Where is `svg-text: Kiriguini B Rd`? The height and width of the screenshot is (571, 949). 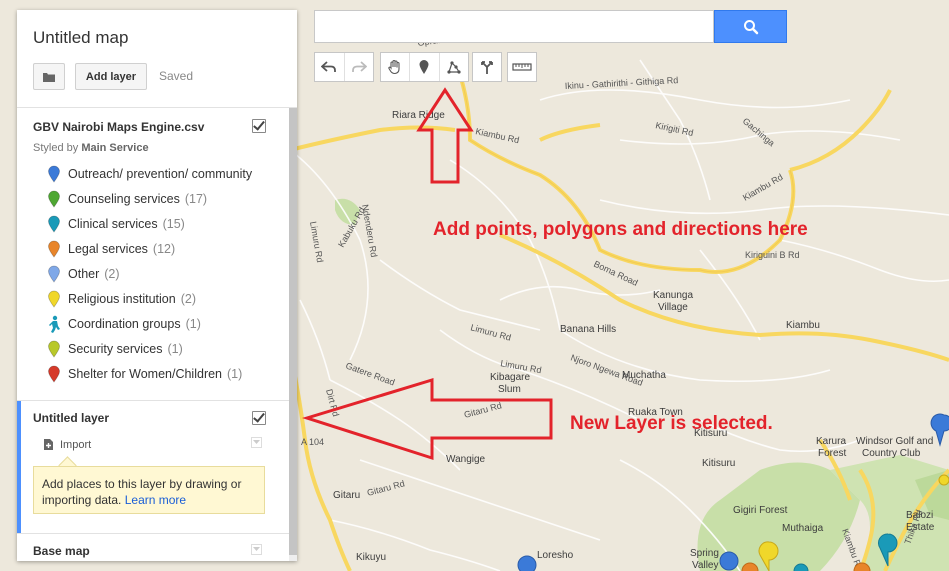 svg-text: Kiriguini B Rd is located at coordinates (772, 255).